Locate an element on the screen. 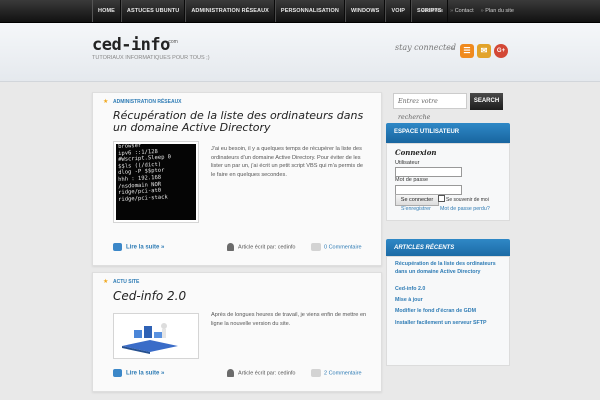  site-logo: ced-info is located at coordinates (131, 45).